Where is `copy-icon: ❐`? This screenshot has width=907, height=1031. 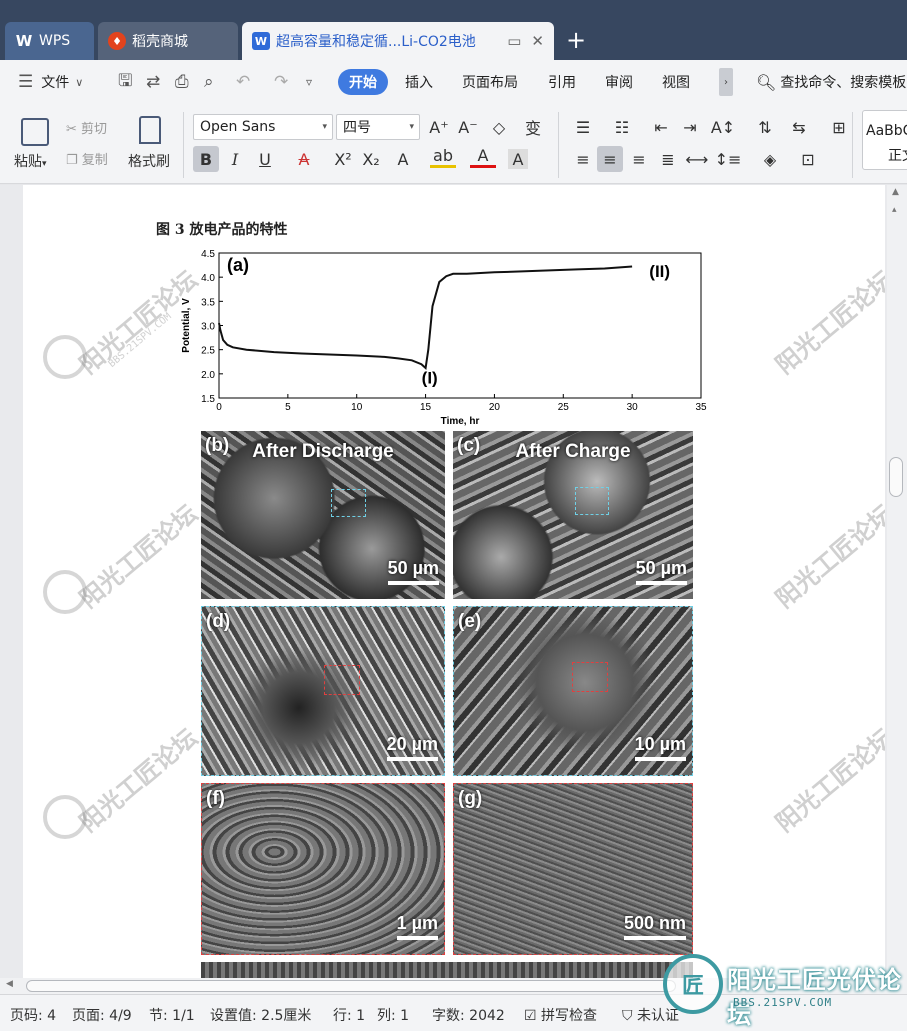 copy-icon: ❐ is located at coordinates (72, 160).